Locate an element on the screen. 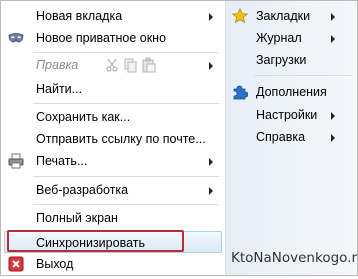 The width and height of the screenshot is (358, 279). menu-item-label: Выход is located at coordinates (55, 264).